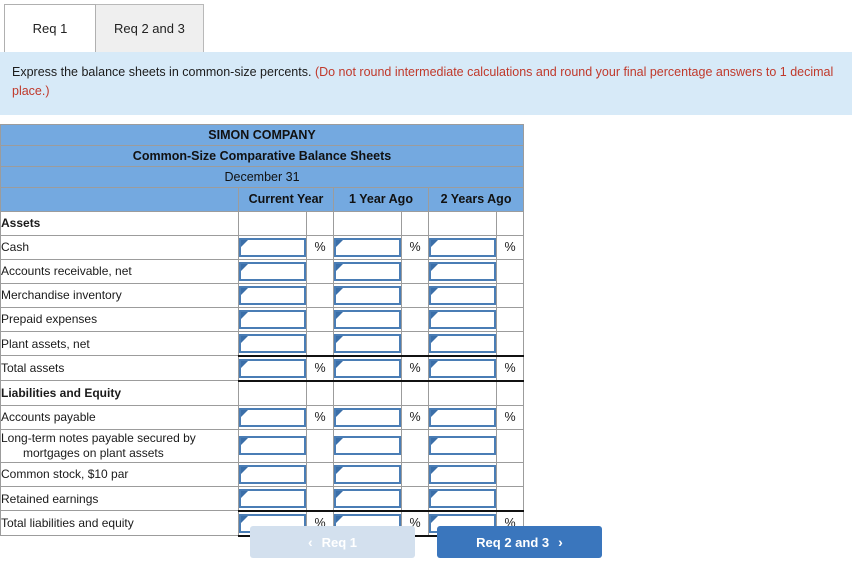 This screenshot has height=578, width=852. What do you see at coordinates (286, 199) in the screenshot?
I see `column-header-current-year: Current Year` at bounding box center [286, 199].